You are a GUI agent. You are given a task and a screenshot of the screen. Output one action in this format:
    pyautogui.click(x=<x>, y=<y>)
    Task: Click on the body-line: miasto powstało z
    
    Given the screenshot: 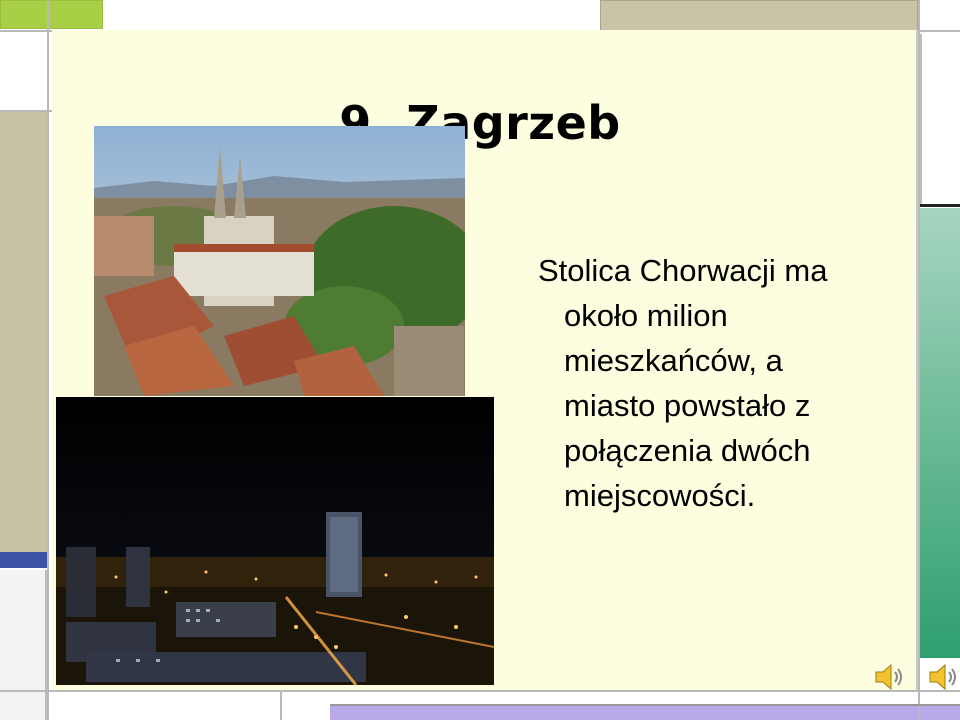 What is the action you would take?
    pyautogui.click(x=687, y=405)
    